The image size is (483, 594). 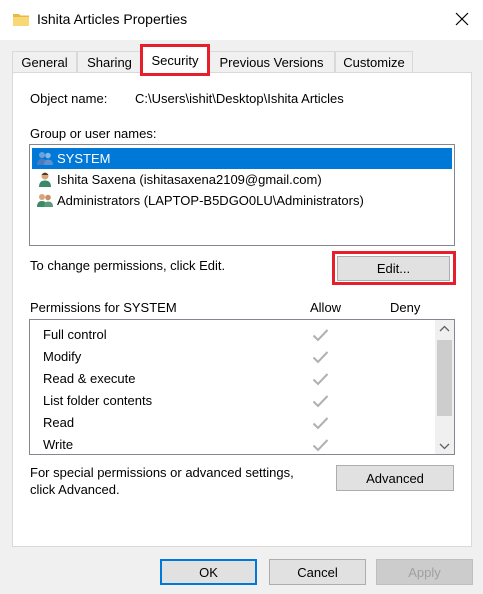 I want to click on change-permissions-text: To change permissions, click Edit., so click(x=128, y=265).